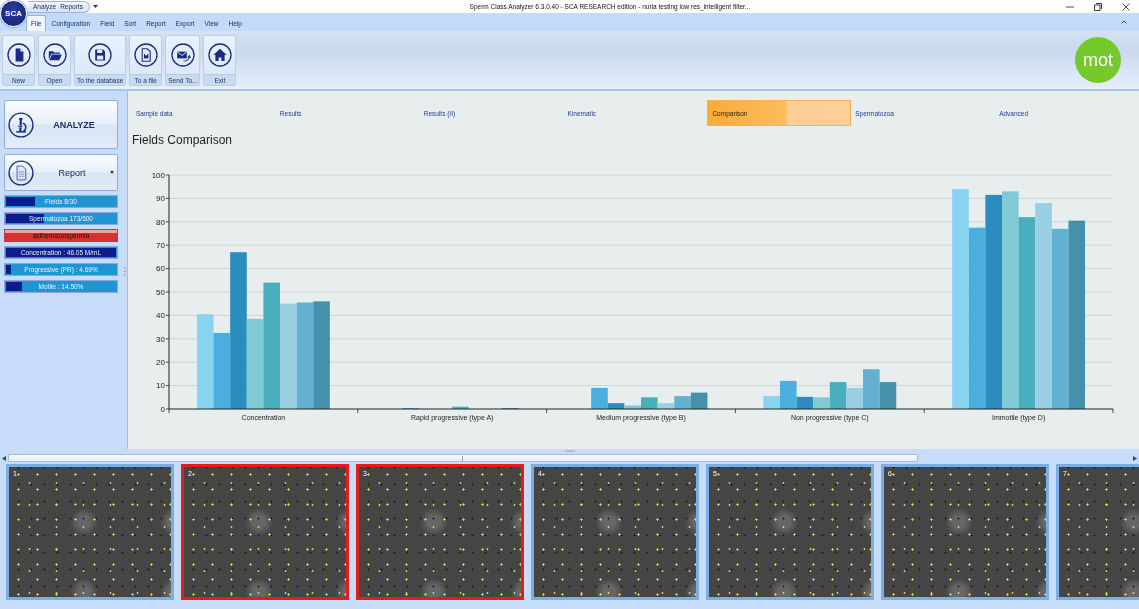 This screenshot has height=609, width=1139. I want to click on y-tick-label: 70, so click(160, 245).